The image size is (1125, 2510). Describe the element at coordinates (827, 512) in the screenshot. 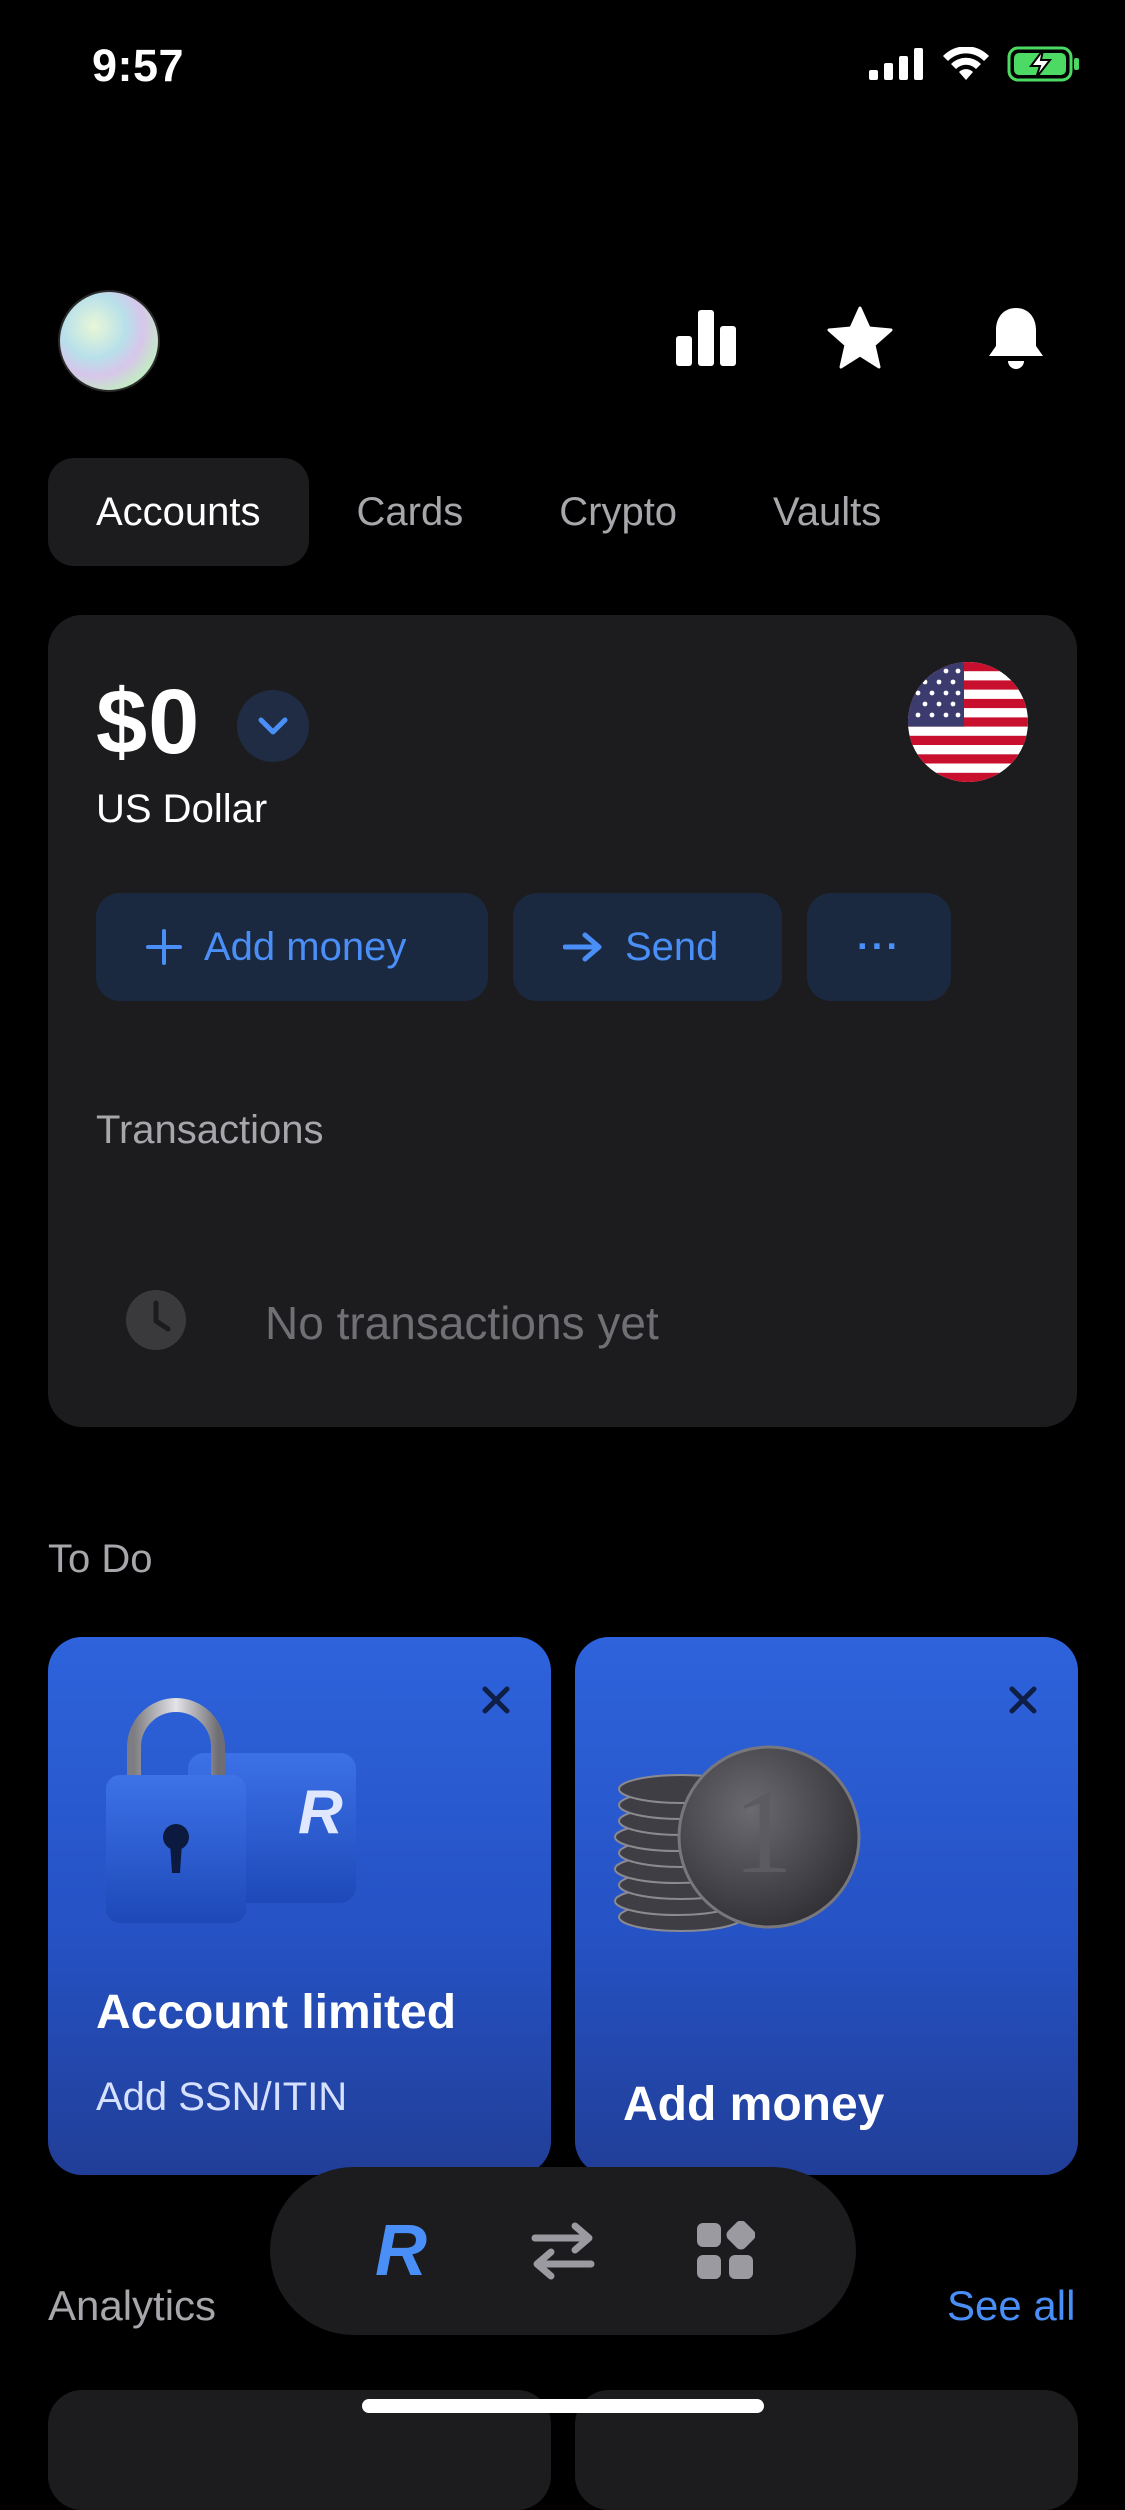

I see `tab-vaults: Vaults` at that location.